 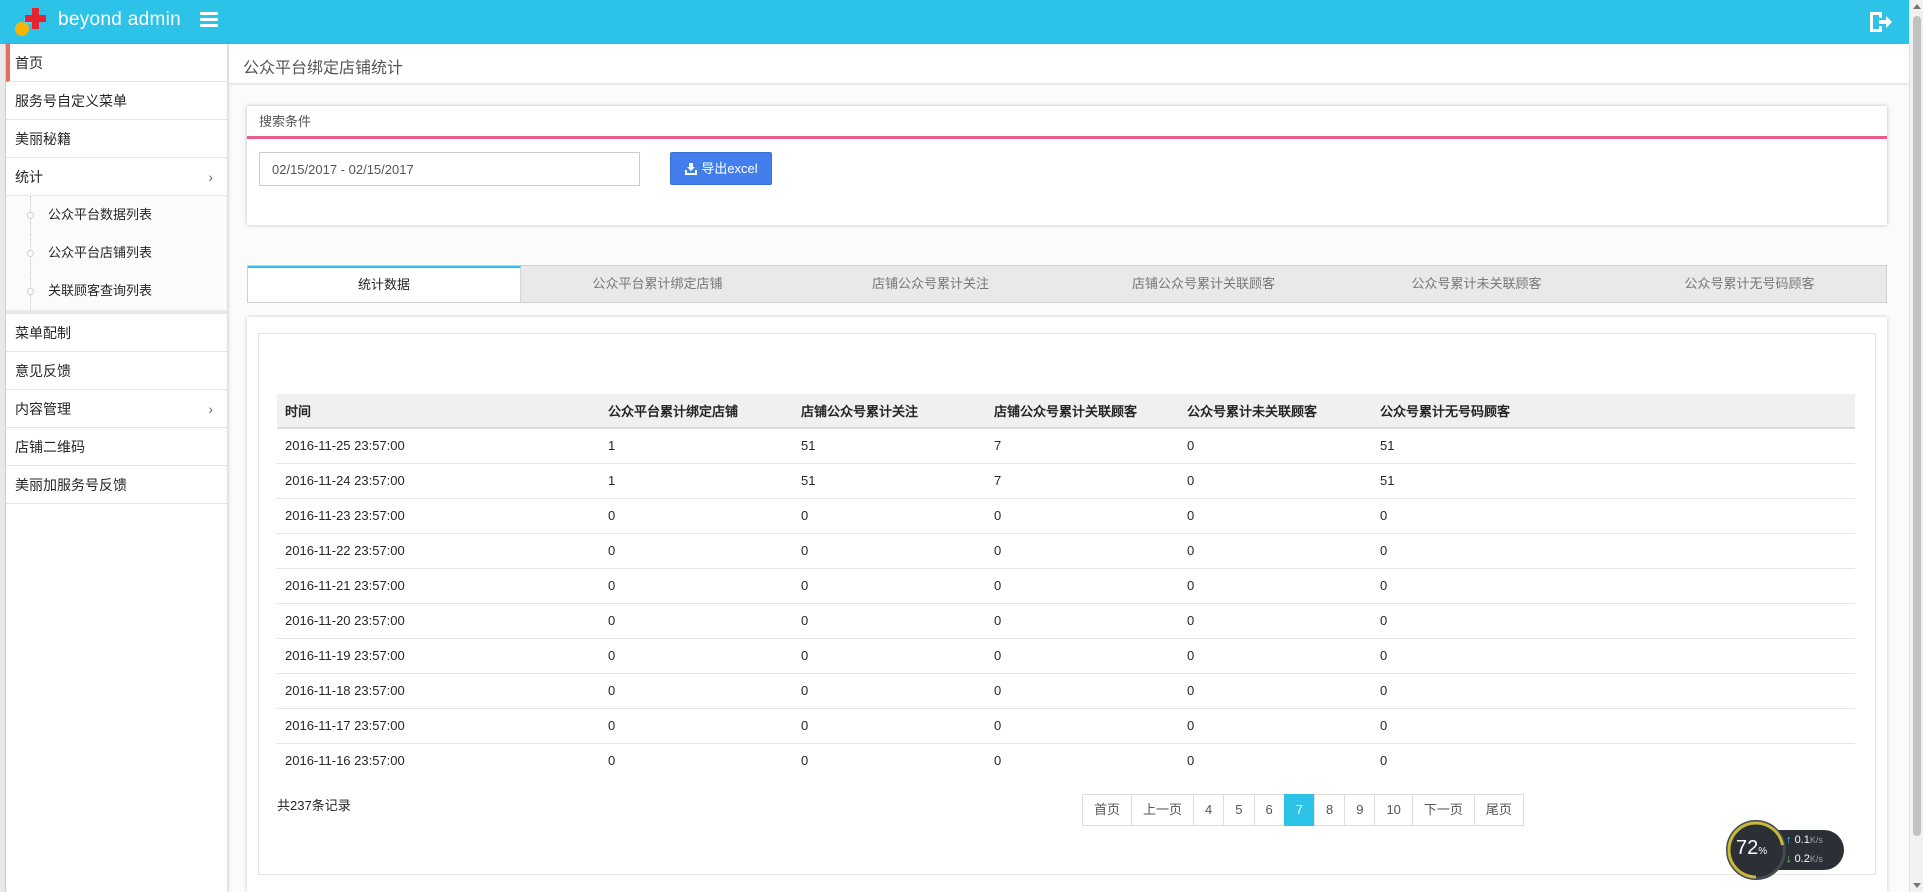 I want to click on table-cell: 2016-11-25 23:57:00, so click(x=438, y=446).